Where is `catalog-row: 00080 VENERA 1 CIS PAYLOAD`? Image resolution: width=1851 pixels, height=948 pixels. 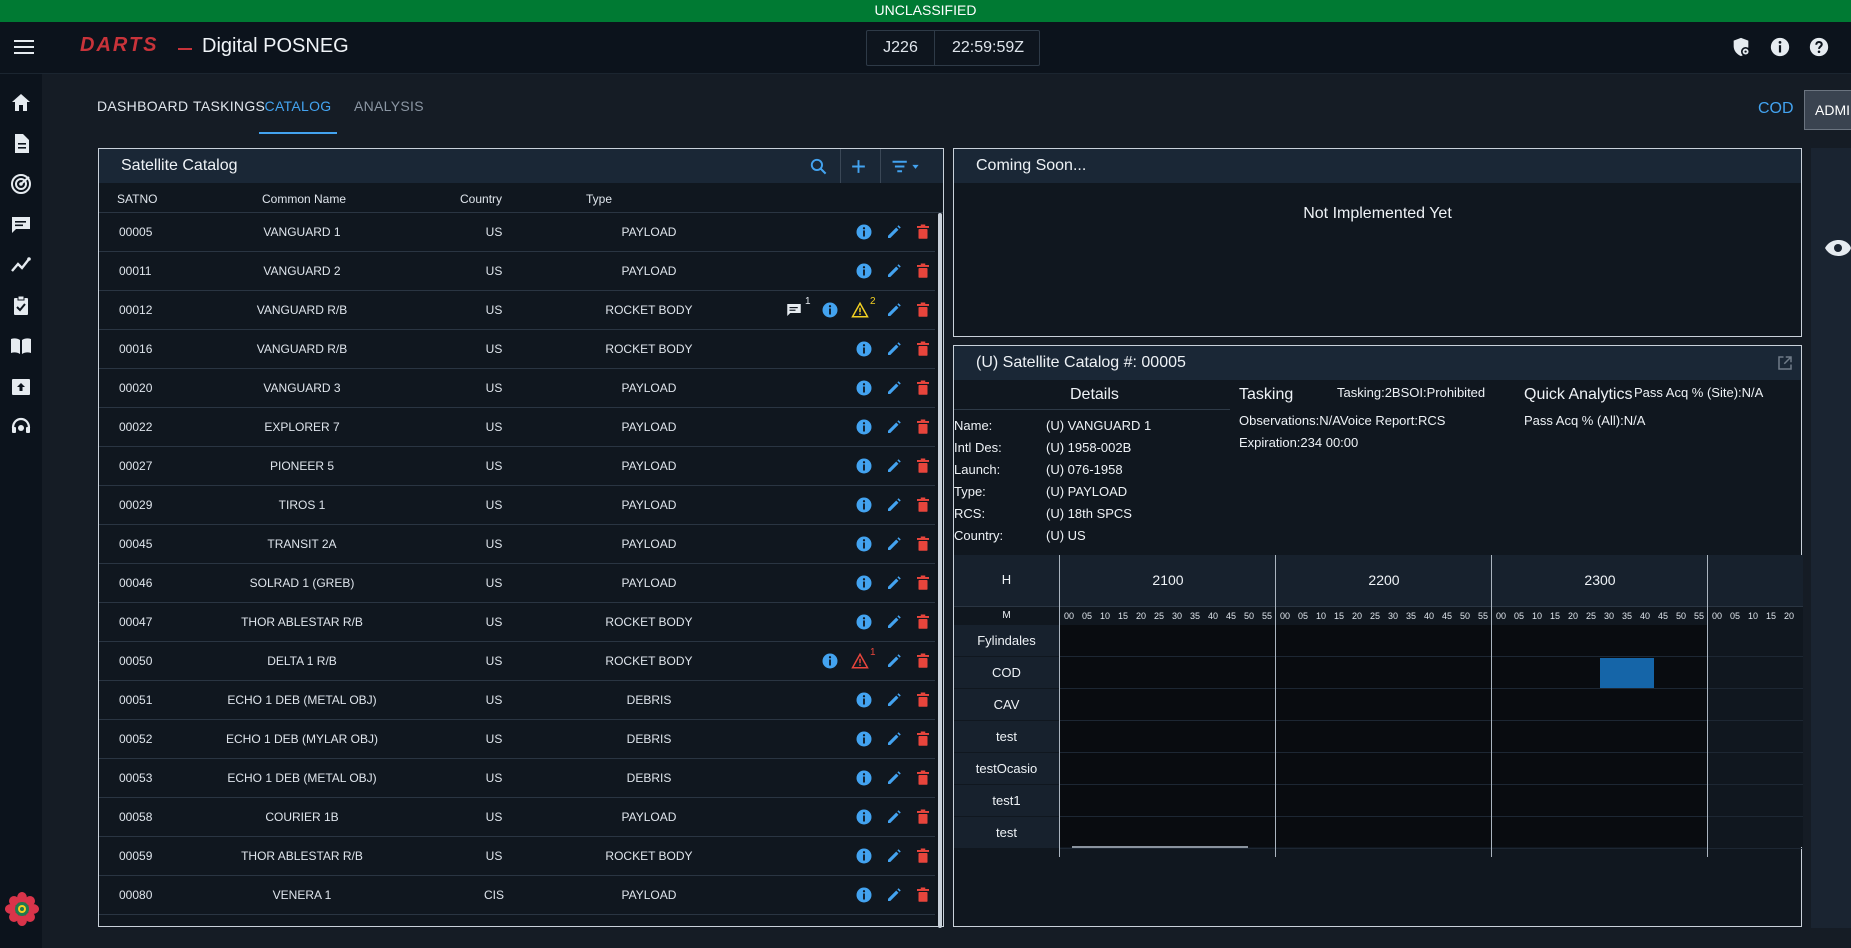 catalog-row: 00080 VENERA 1 CIS PAYLOAD is located at coordinates (517, 895).